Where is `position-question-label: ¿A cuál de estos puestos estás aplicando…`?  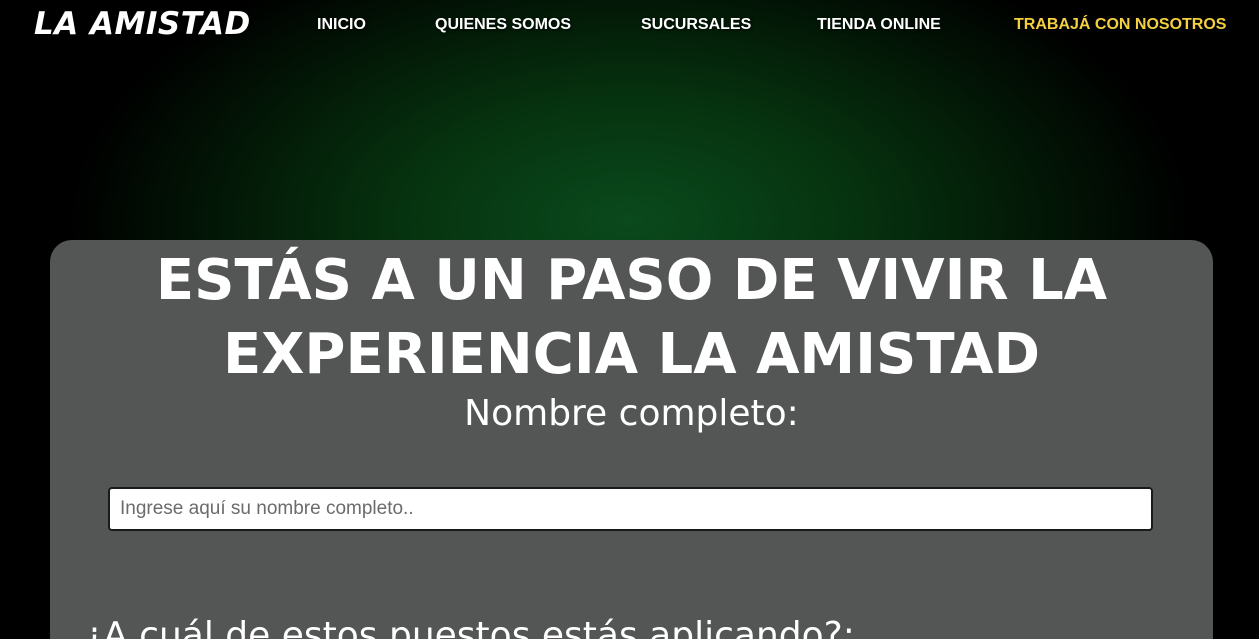
position-question-label: ¿A cuál de estos puestos estás aplicando… is located at coordinates (469, 627).